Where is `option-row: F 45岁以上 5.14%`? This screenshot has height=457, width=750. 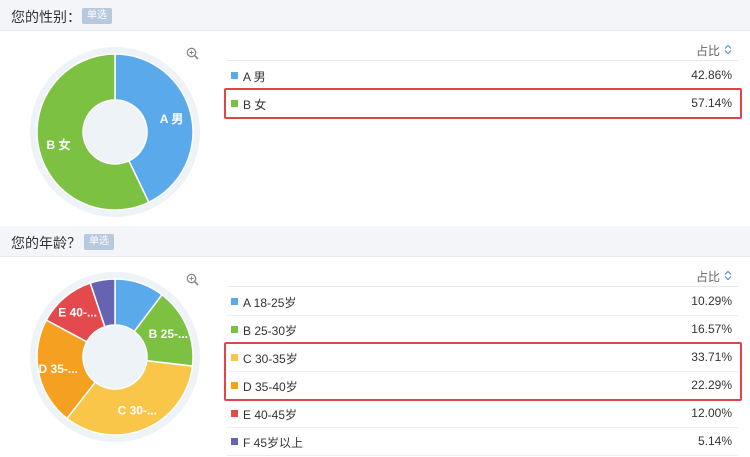
option-row: F 45岁以上 5.14% is located at coordinates (482, 442).